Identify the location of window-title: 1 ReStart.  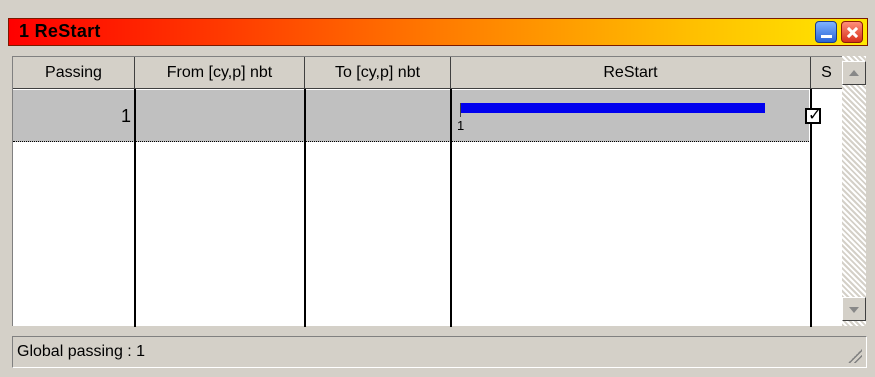
(60, 31).